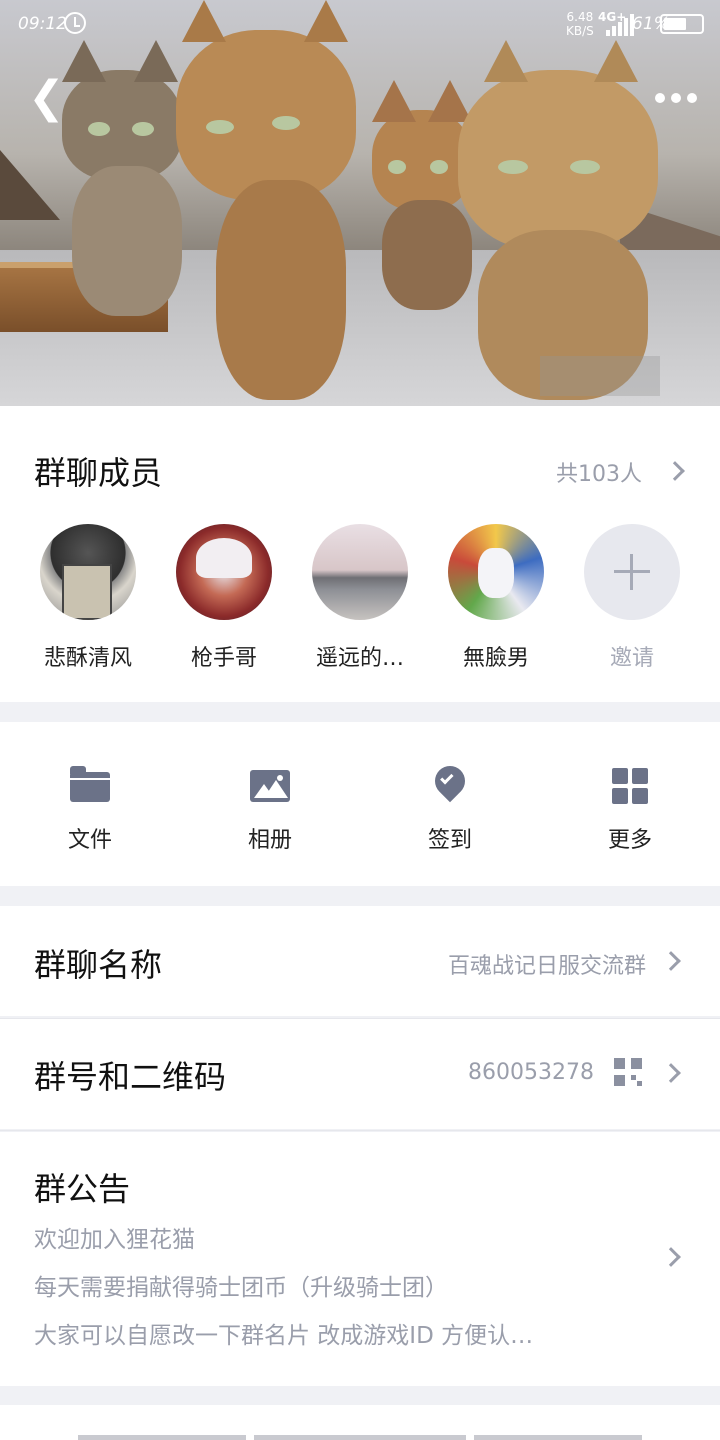 This screenshot has height=1440, width=720. Describe the element at coordinates (676, 98) in the screenshot. I see `more-options-button` at that location.